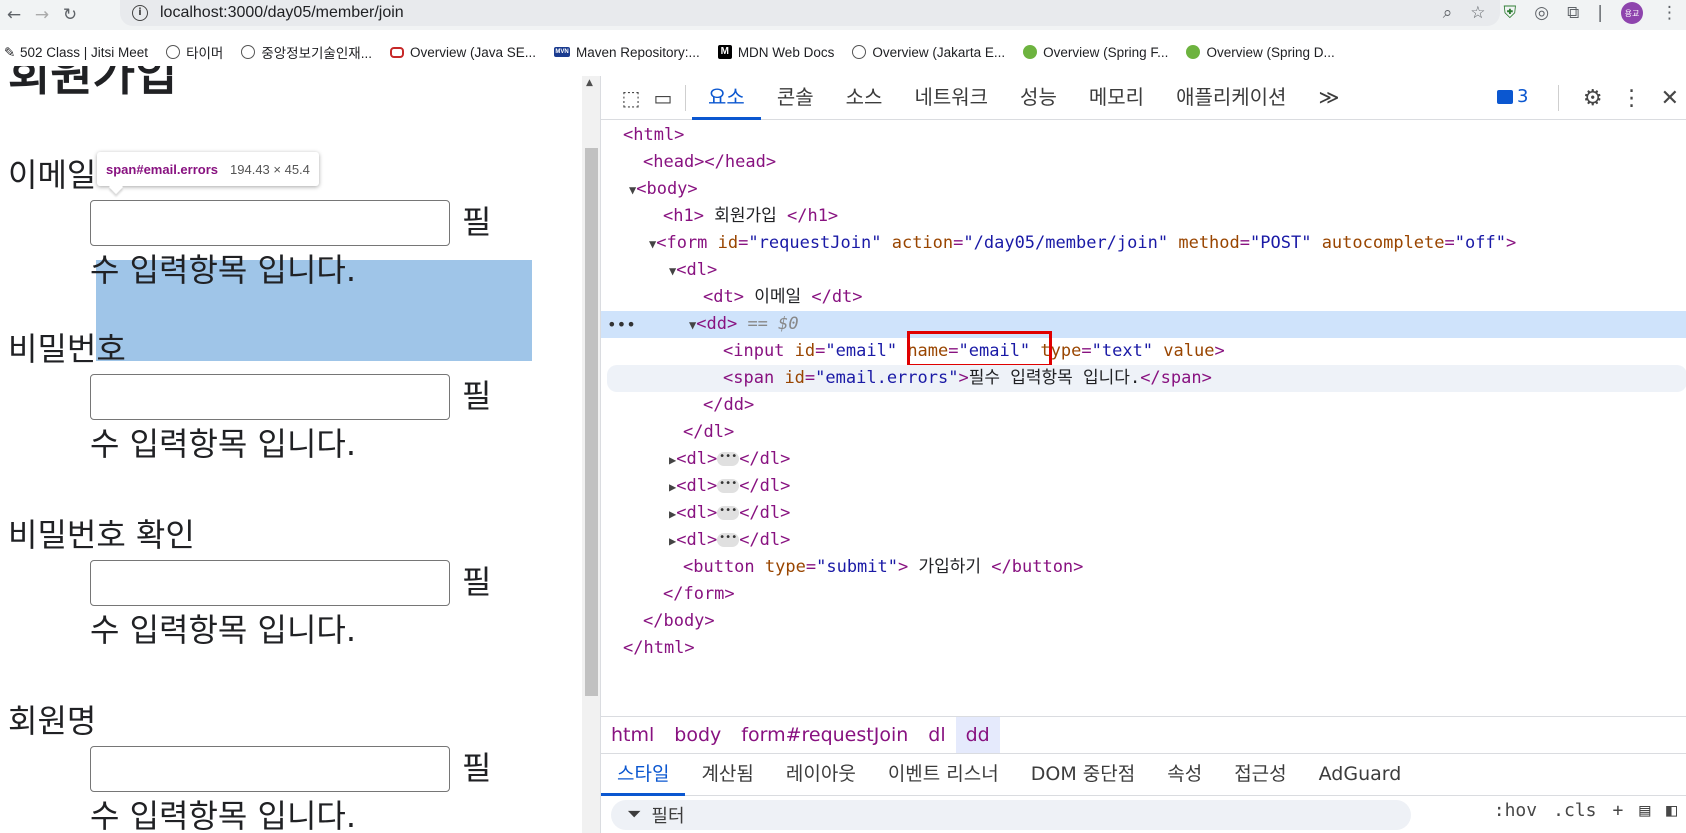  I want to click on inspect-element-icon: ⬚, so click(631, 98).